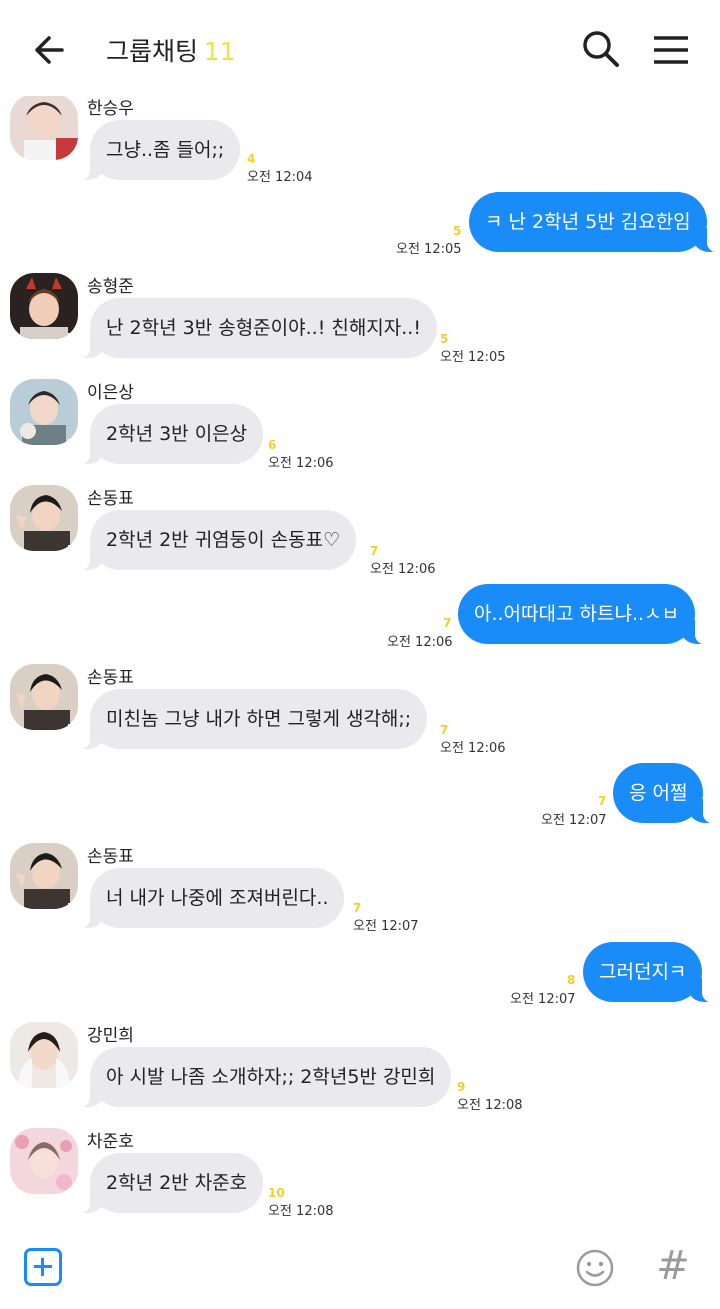 This screenshot has height=1309, width=720. What do you see at coordinates (276, 1193) in the screenshot?
I see `unread-count: 10` at bounding box center [276, 1193].